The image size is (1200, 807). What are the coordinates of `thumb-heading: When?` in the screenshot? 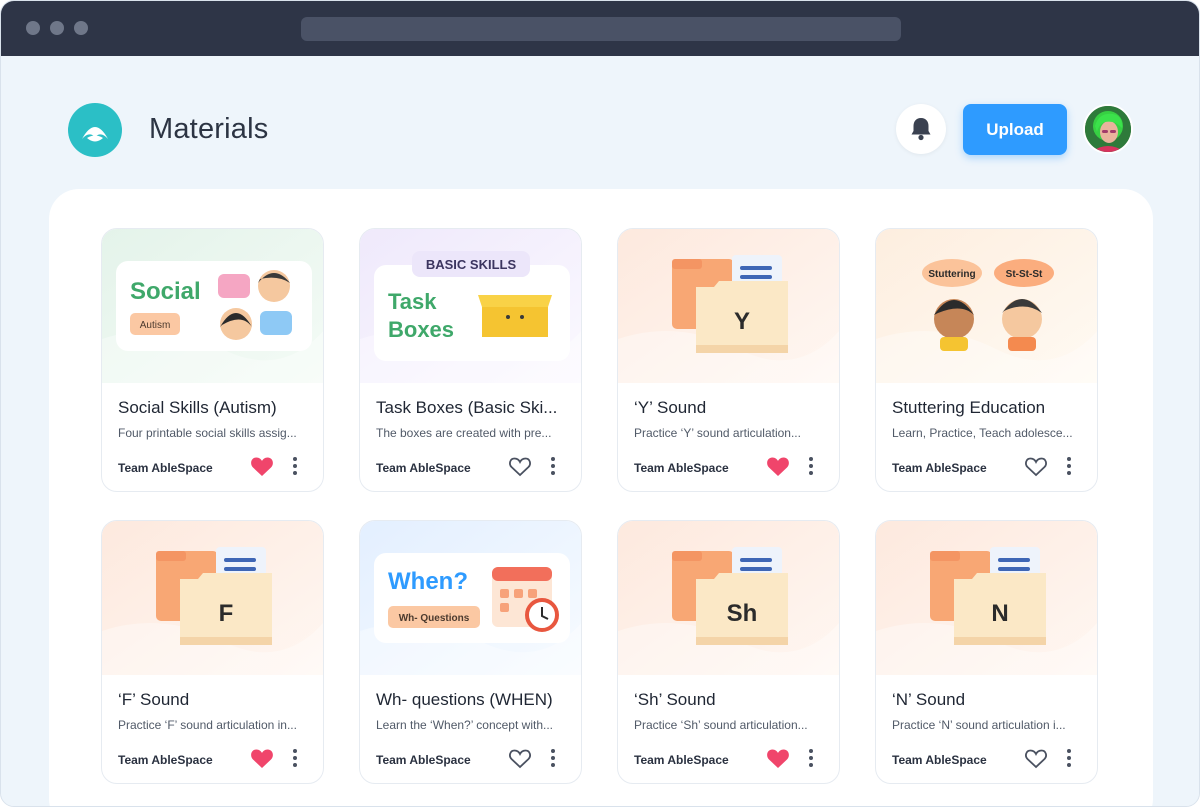 It's located at (428, 581).